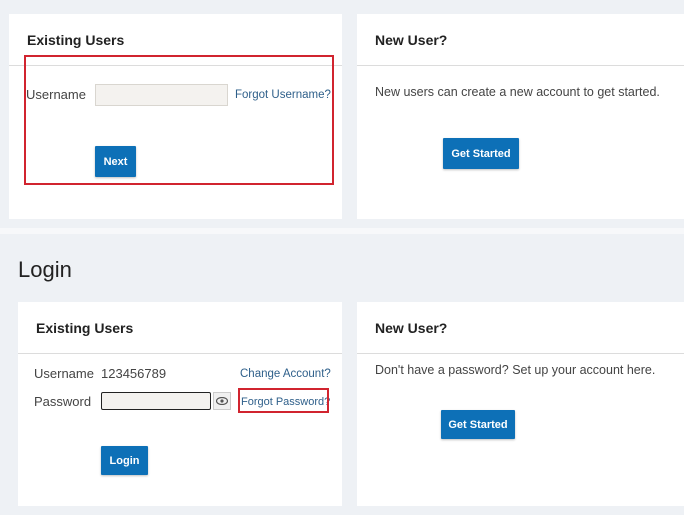 The height and width of the screenshot is (515, 684). What do you see at coordinates (283, 400) in the screenshot?
I see `highlight-box-forgot-password` at bounding box center [283, 400].